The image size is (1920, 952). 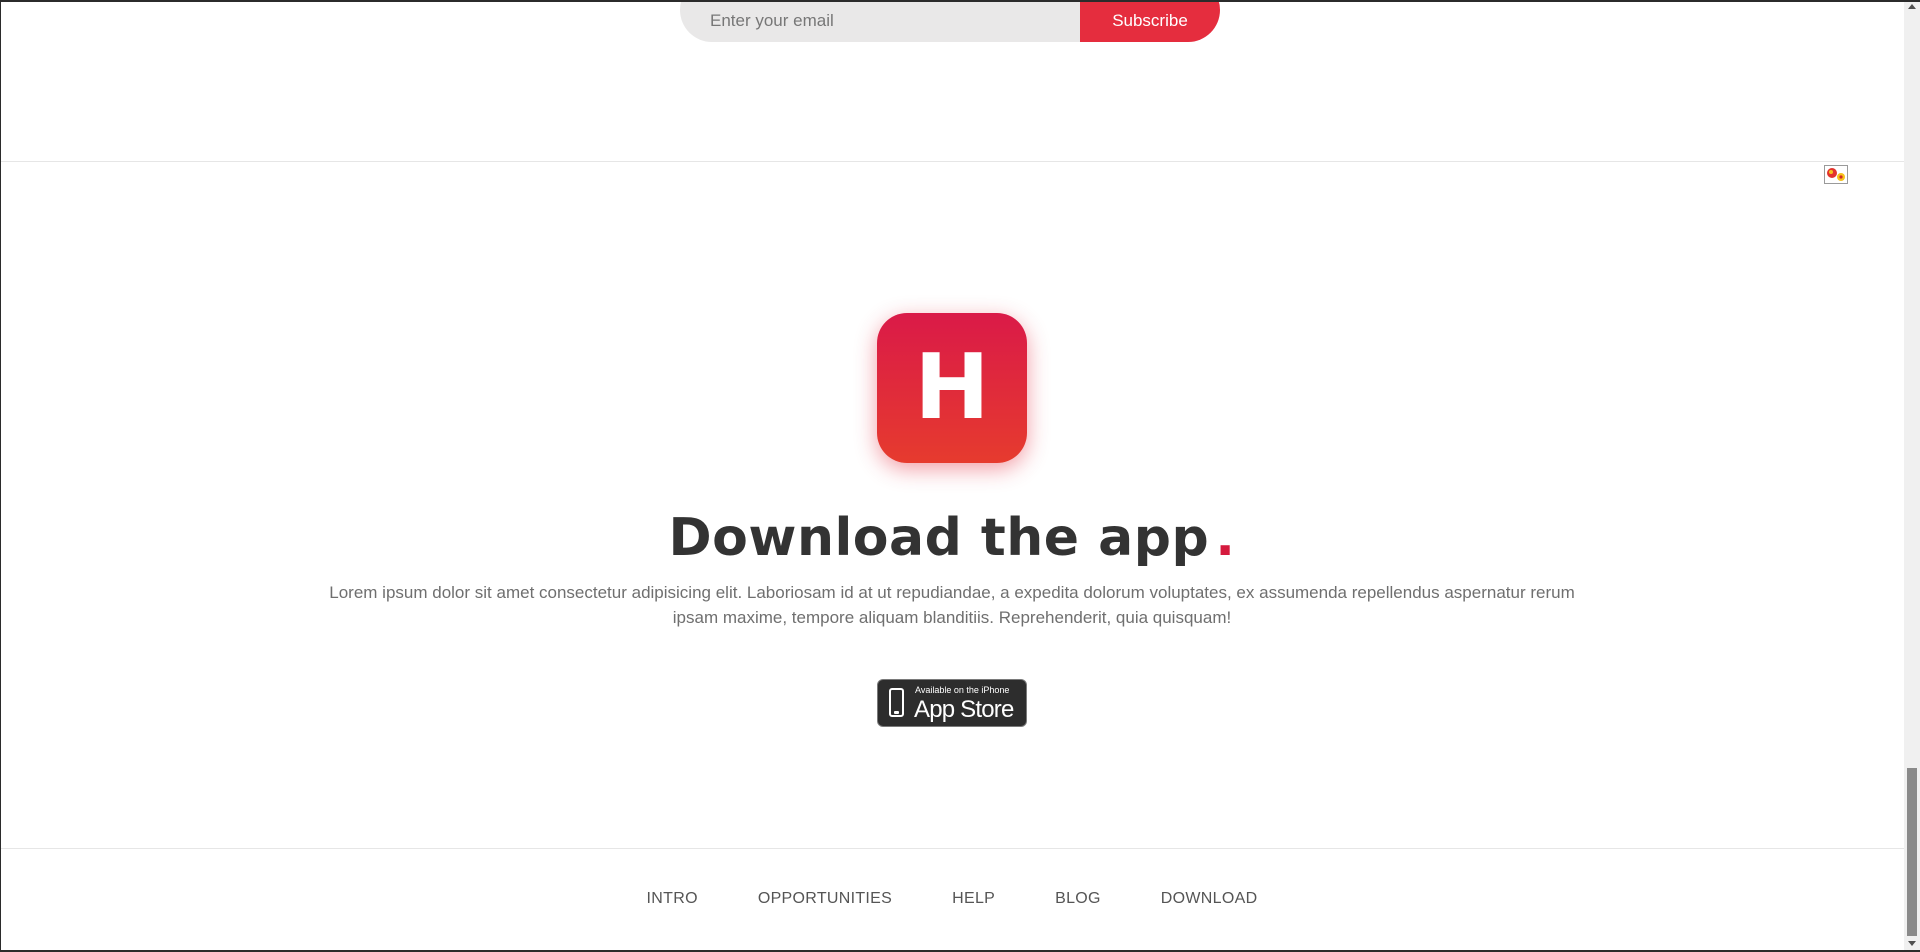 I want to click on subscribe-button: Subscribe, so click(x=1150, y=21).